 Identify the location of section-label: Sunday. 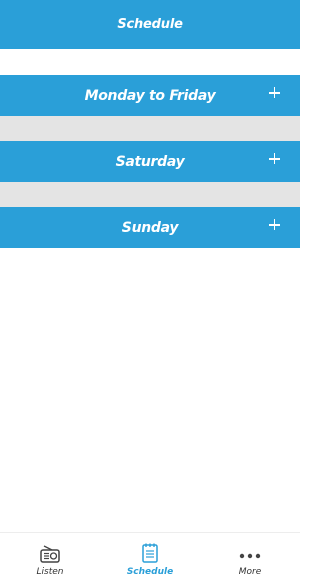
(150, 227).